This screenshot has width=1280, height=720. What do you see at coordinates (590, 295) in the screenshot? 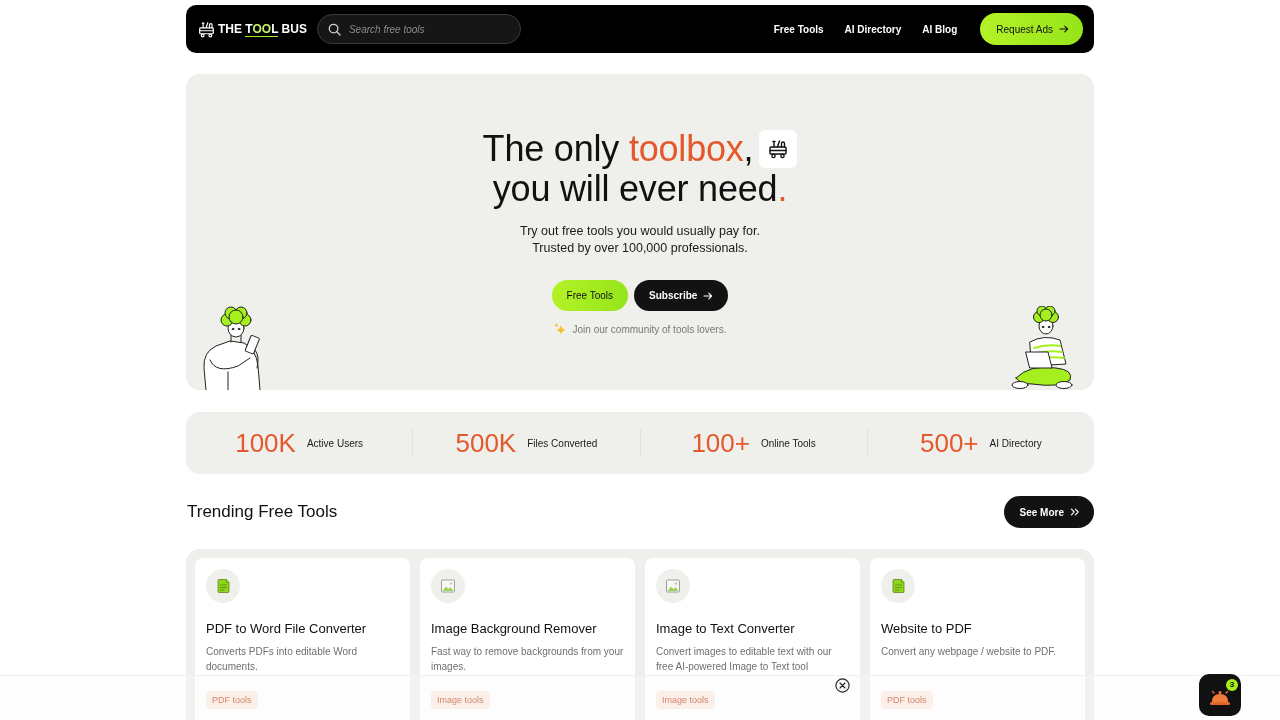
I see `free-tools-button: Free Tools` at bounding box center [590, 295].